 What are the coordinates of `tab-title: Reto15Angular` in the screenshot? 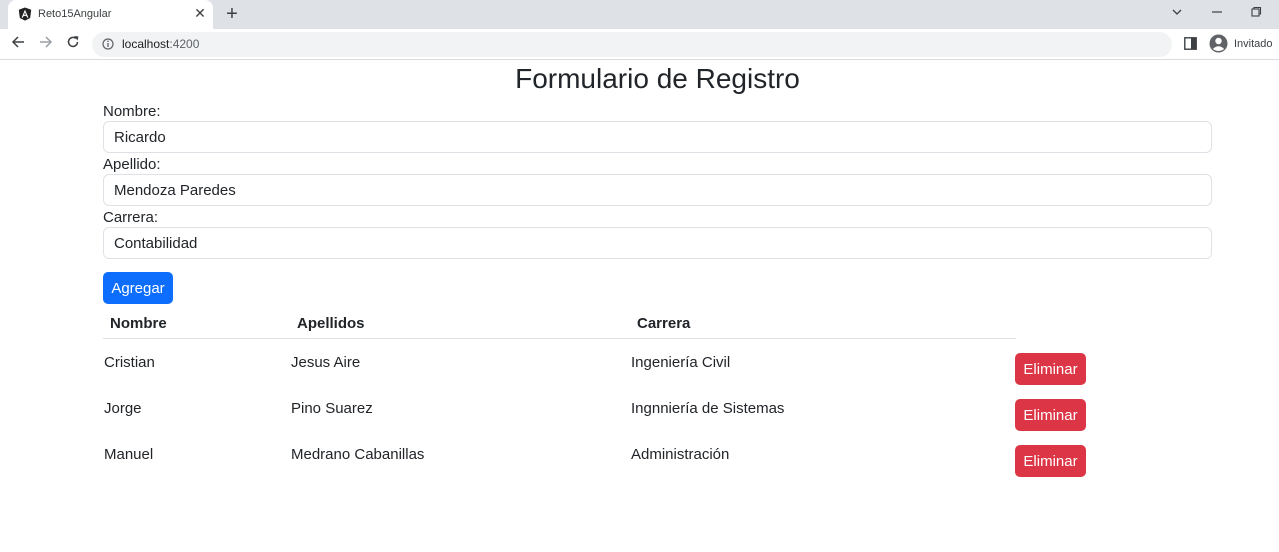 It's located at (75, 14).